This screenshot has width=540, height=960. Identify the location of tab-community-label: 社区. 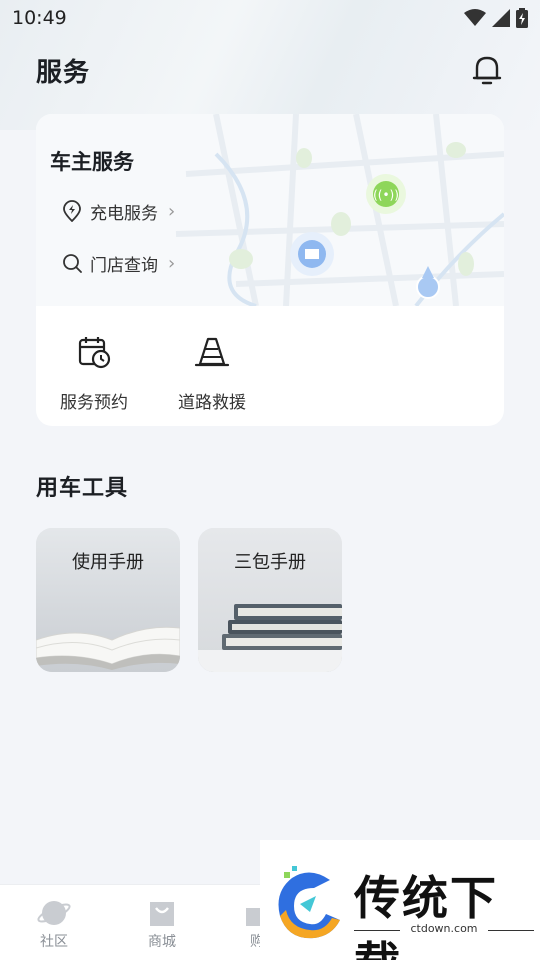
(54, 942).